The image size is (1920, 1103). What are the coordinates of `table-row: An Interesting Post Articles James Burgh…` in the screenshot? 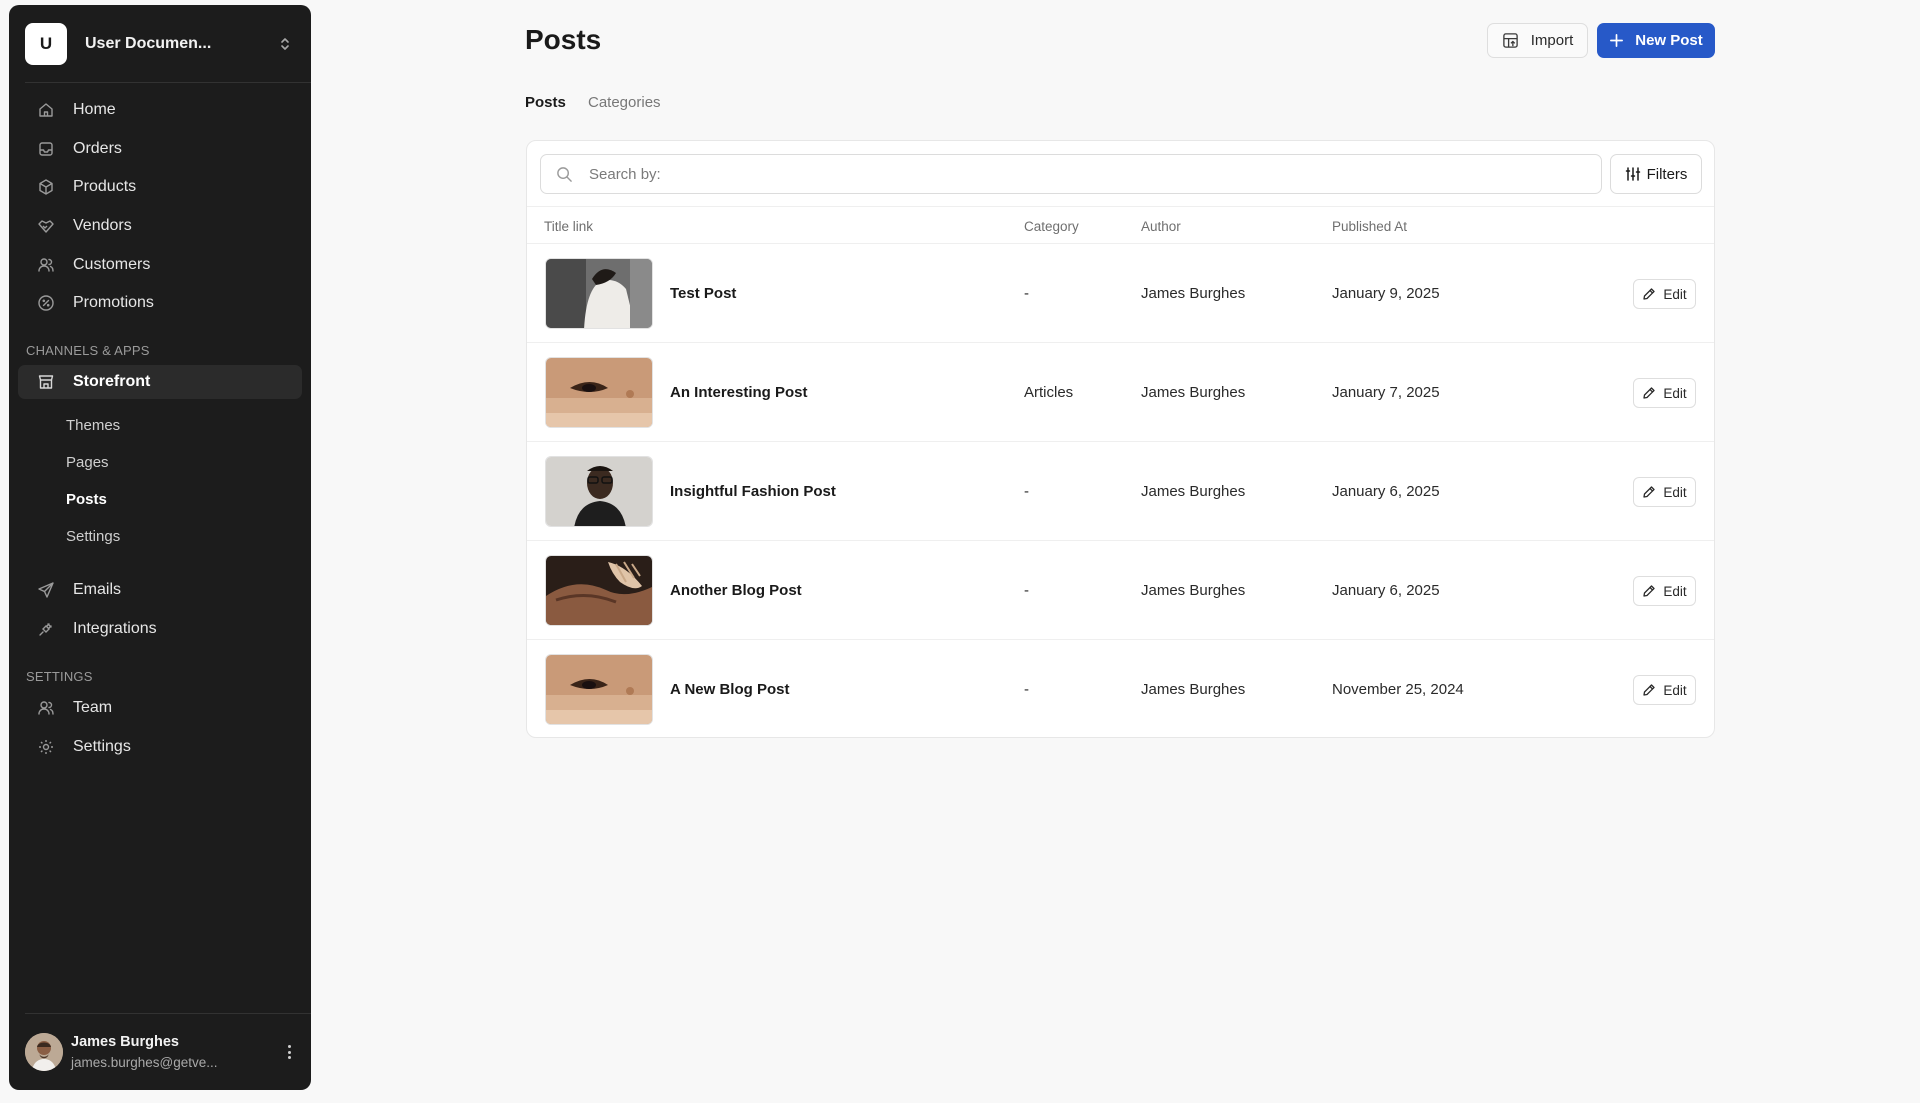 It's located at (1120, 393).